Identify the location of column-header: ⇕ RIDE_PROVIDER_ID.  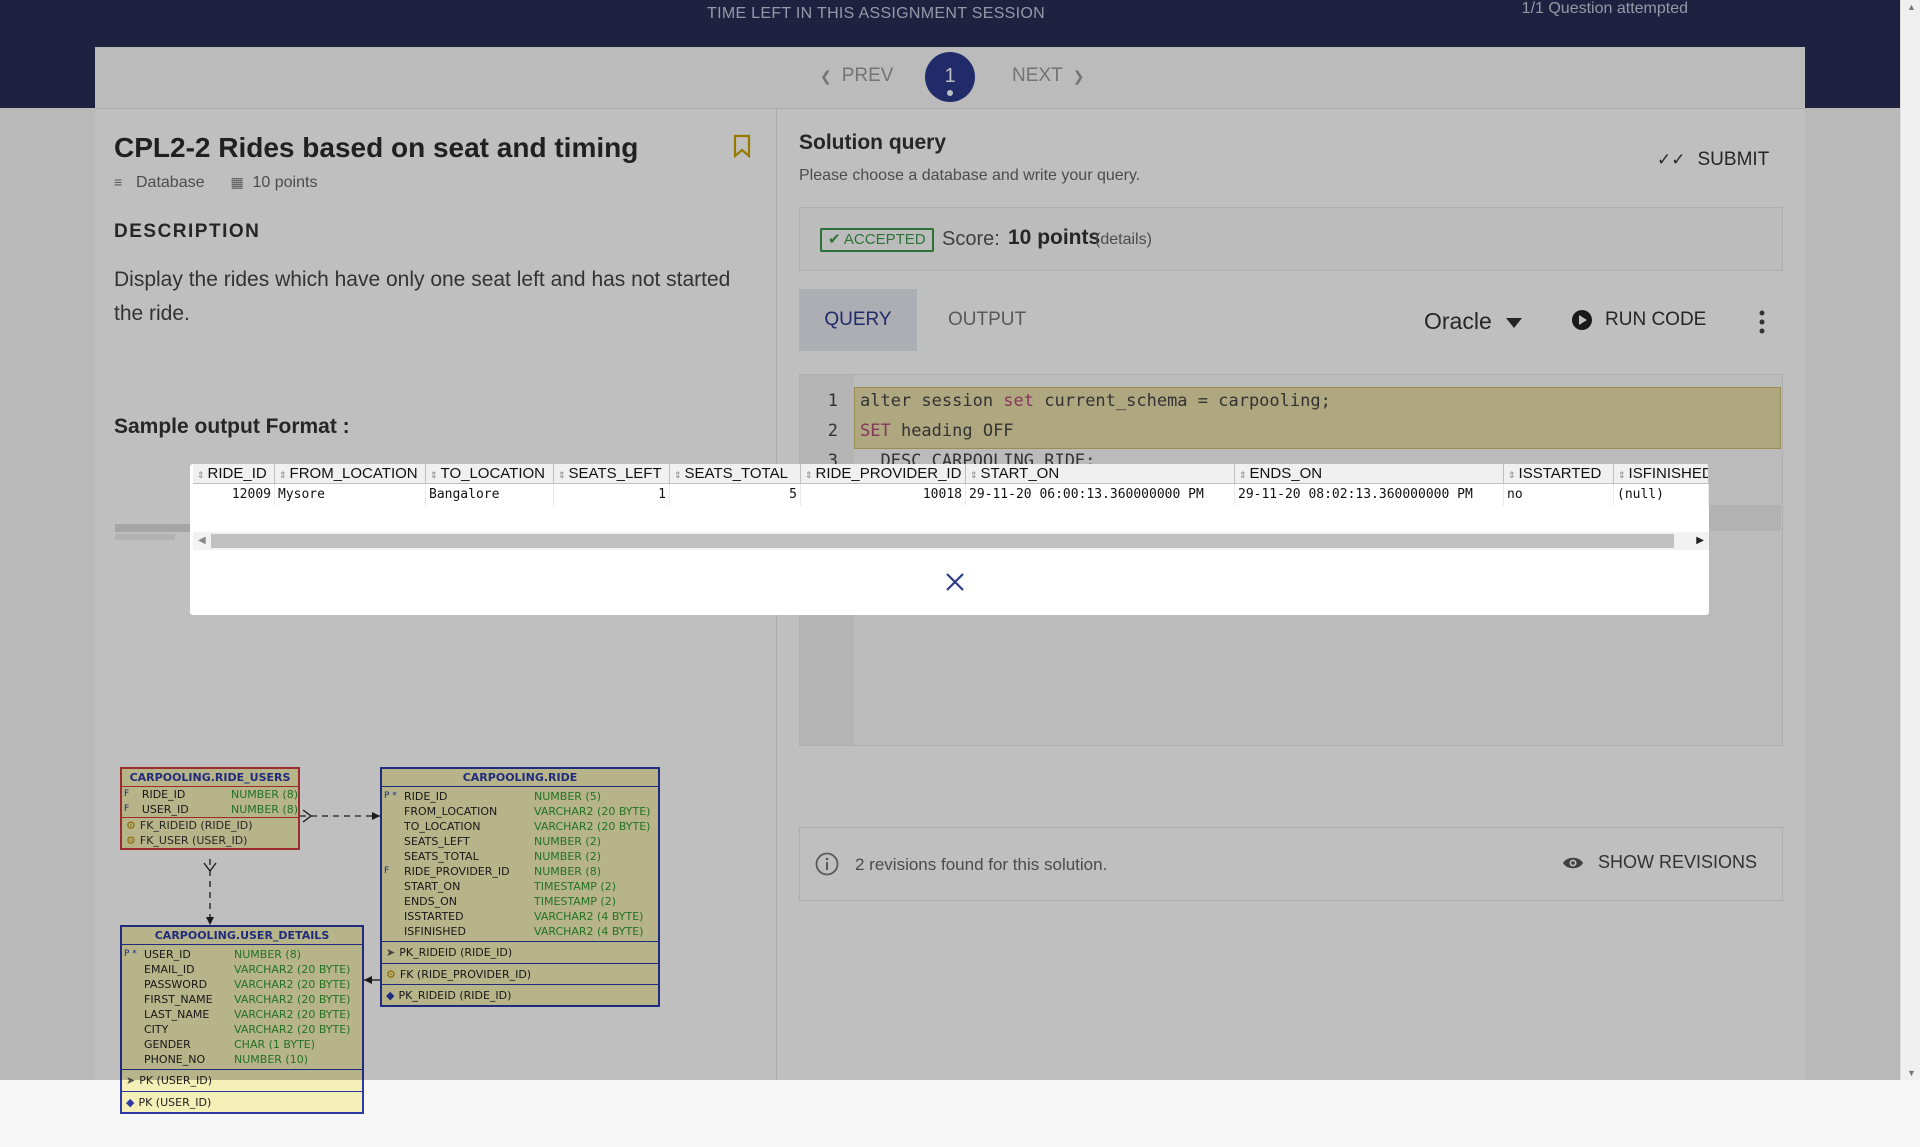
(883, 473).